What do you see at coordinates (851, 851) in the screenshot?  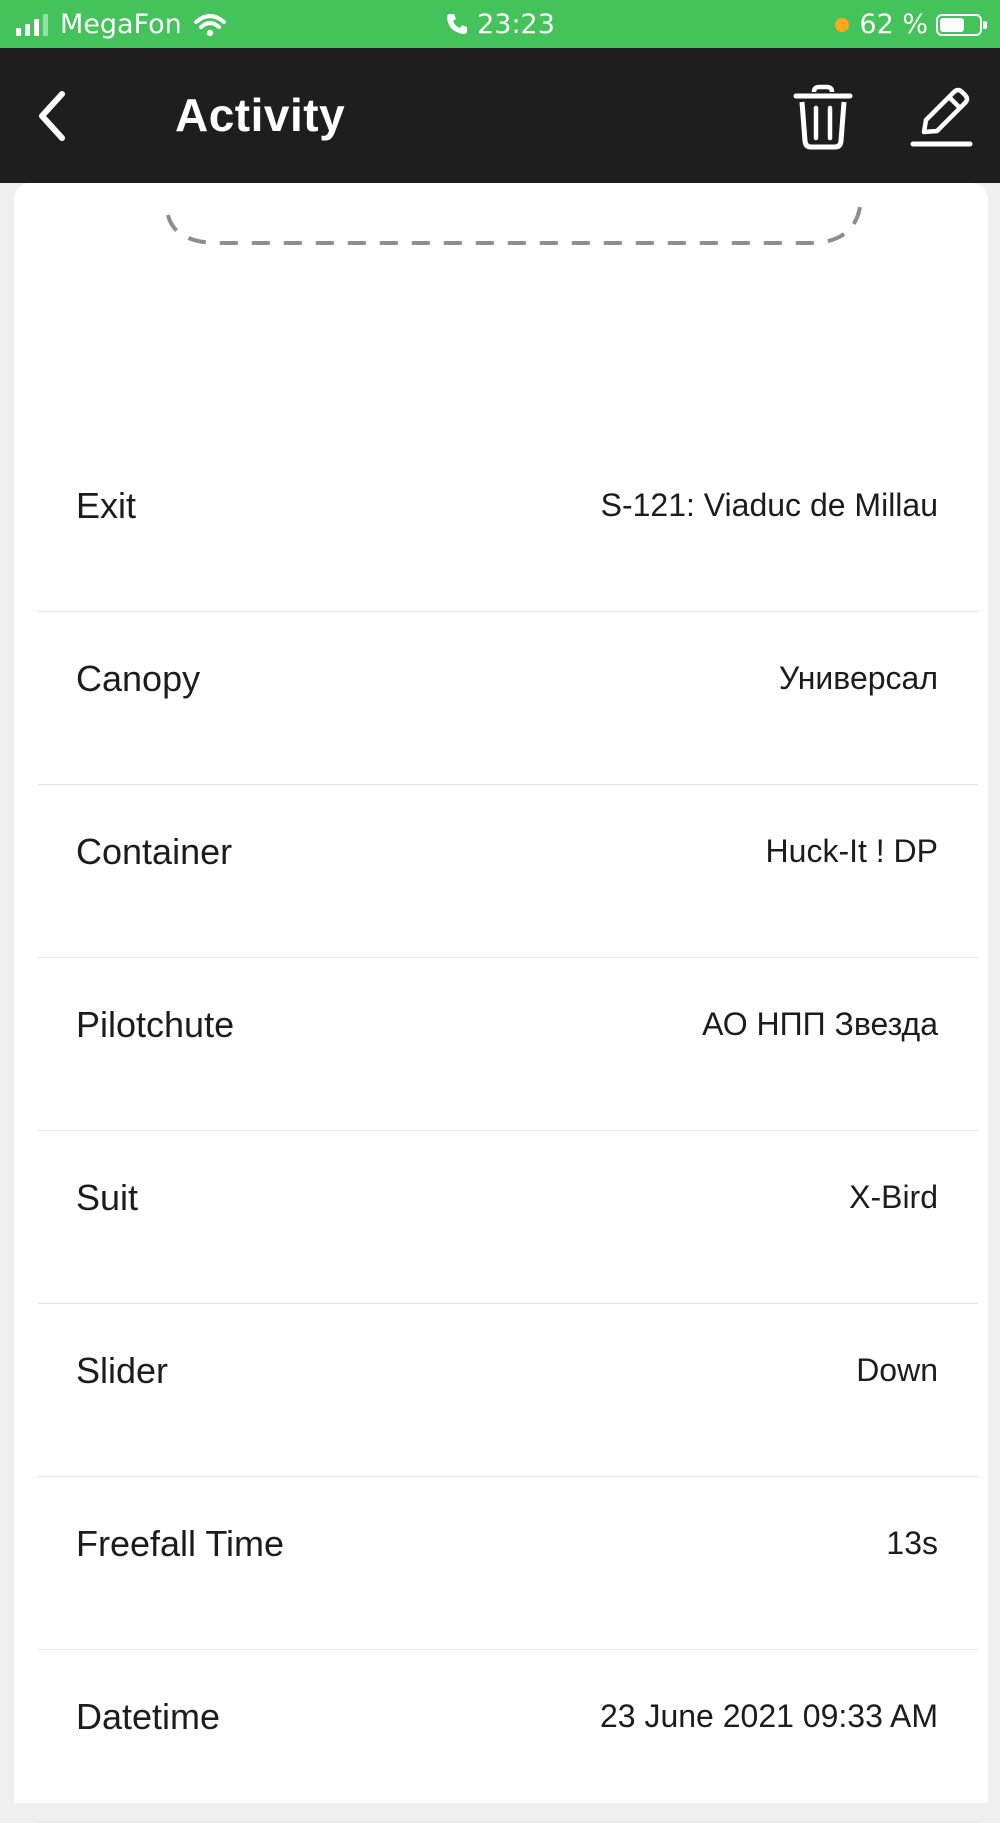 I see `detail-value: Huck-It ! DP` at bounding box center [851, 851].